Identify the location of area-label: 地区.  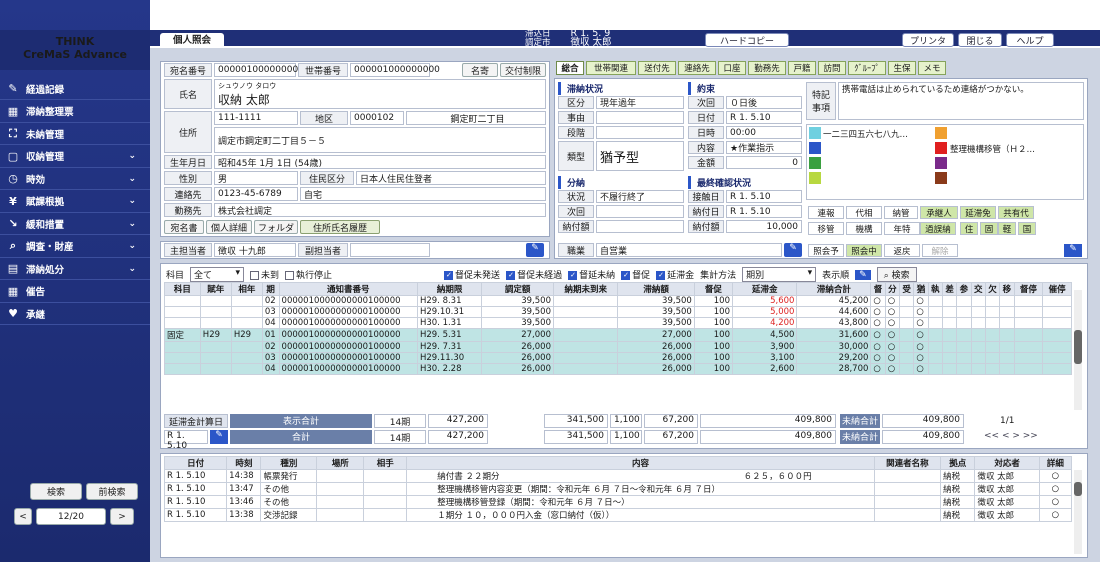
(324, 118).